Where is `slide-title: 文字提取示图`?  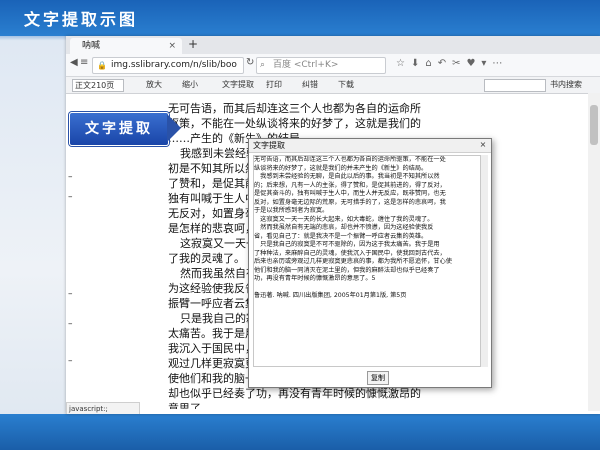 slide-title: 文字提取示图 is located at coordinates (81, 19).